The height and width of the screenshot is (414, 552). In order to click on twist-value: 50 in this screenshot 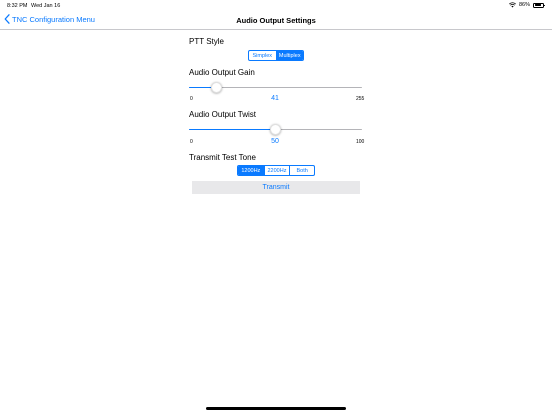, I will do `click(275, 141)`.